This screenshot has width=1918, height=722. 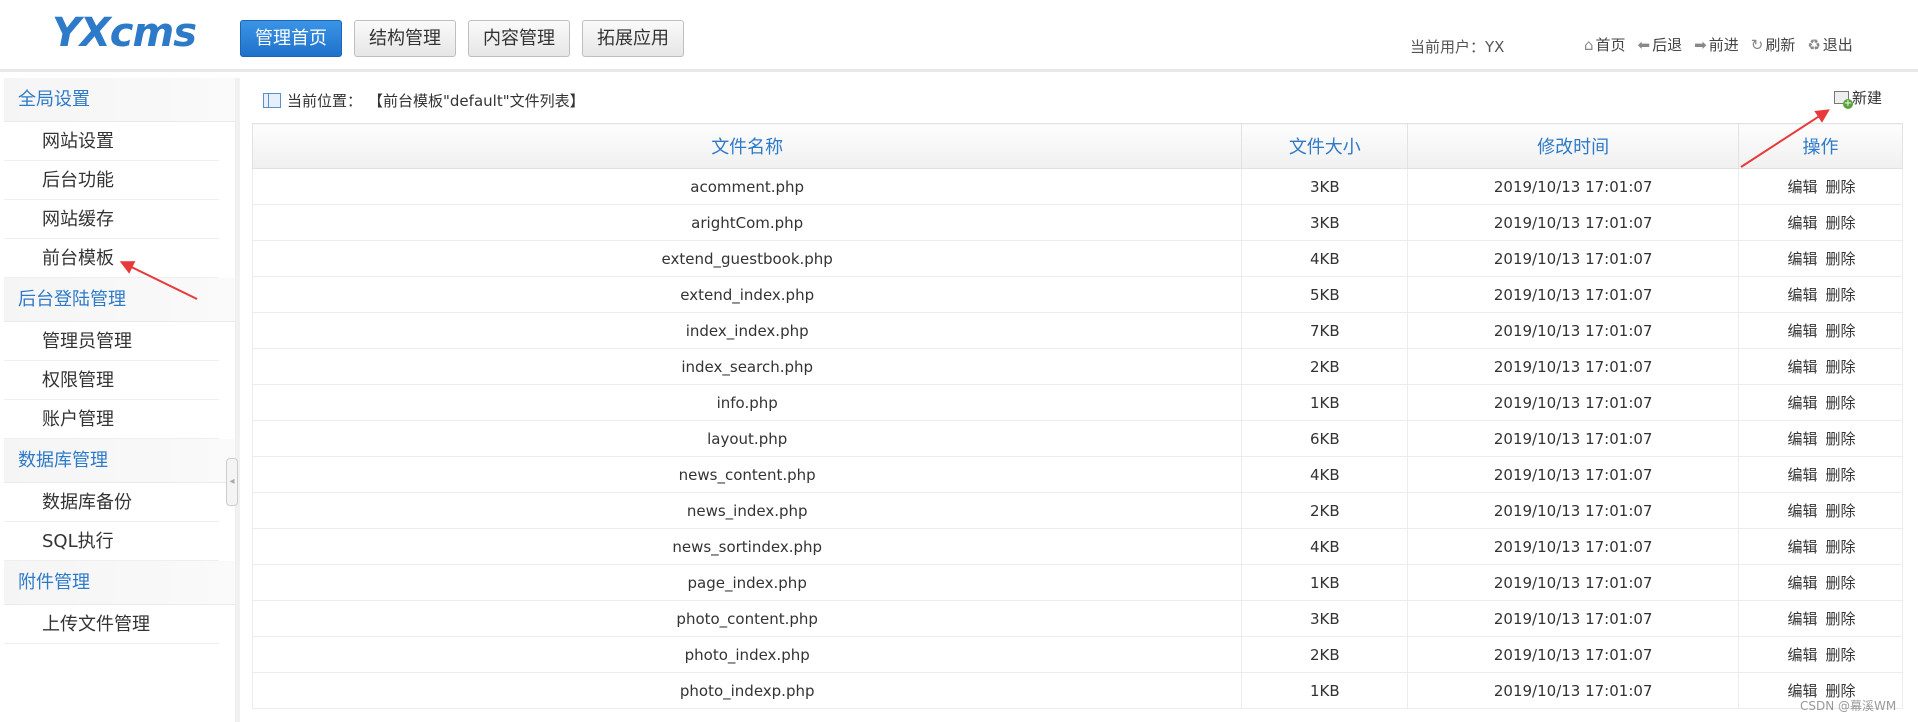 I want to click on sidebar-divider, so click(x=238, y=400).